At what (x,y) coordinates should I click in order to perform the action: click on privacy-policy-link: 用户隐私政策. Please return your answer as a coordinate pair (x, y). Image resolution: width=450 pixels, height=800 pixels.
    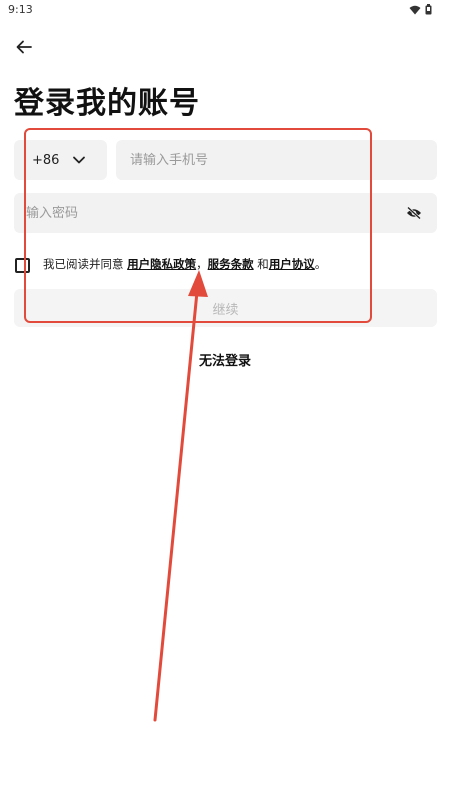
    Looking at the image, I should click on (161, 264).